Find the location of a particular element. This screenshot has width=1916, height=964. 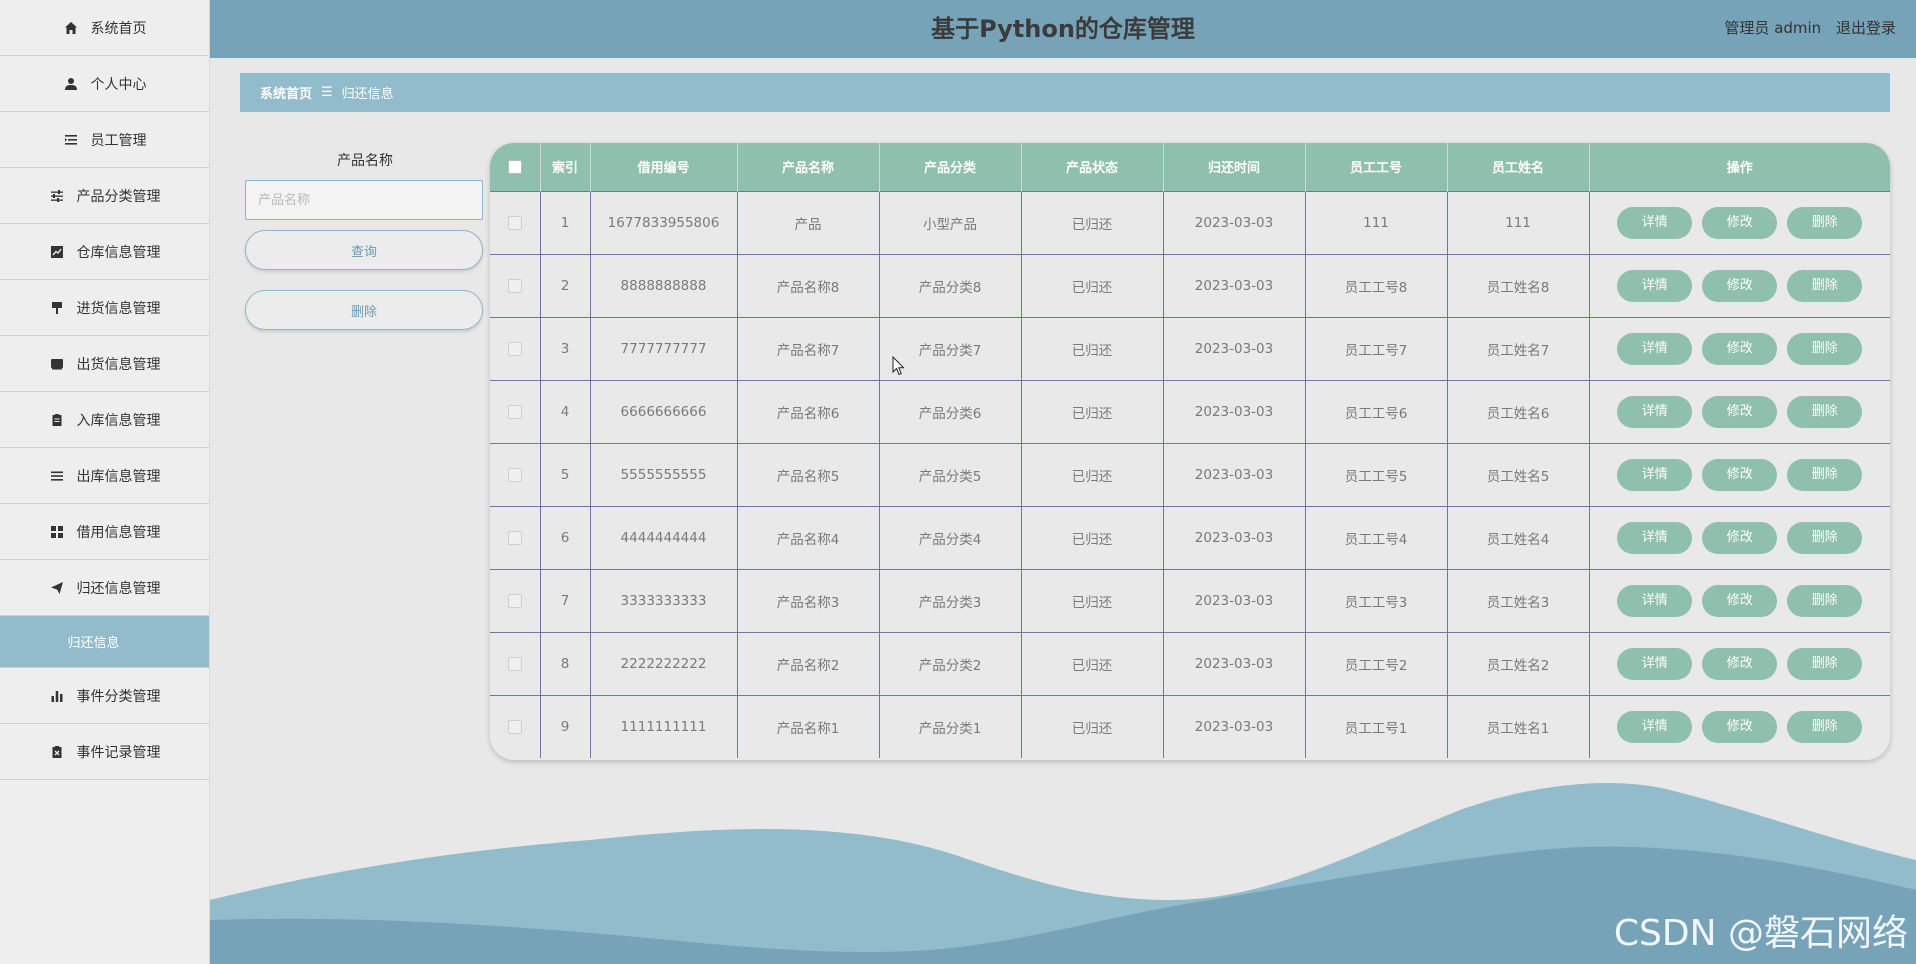

select-all-checkbox is located at coordinates (514, 166).